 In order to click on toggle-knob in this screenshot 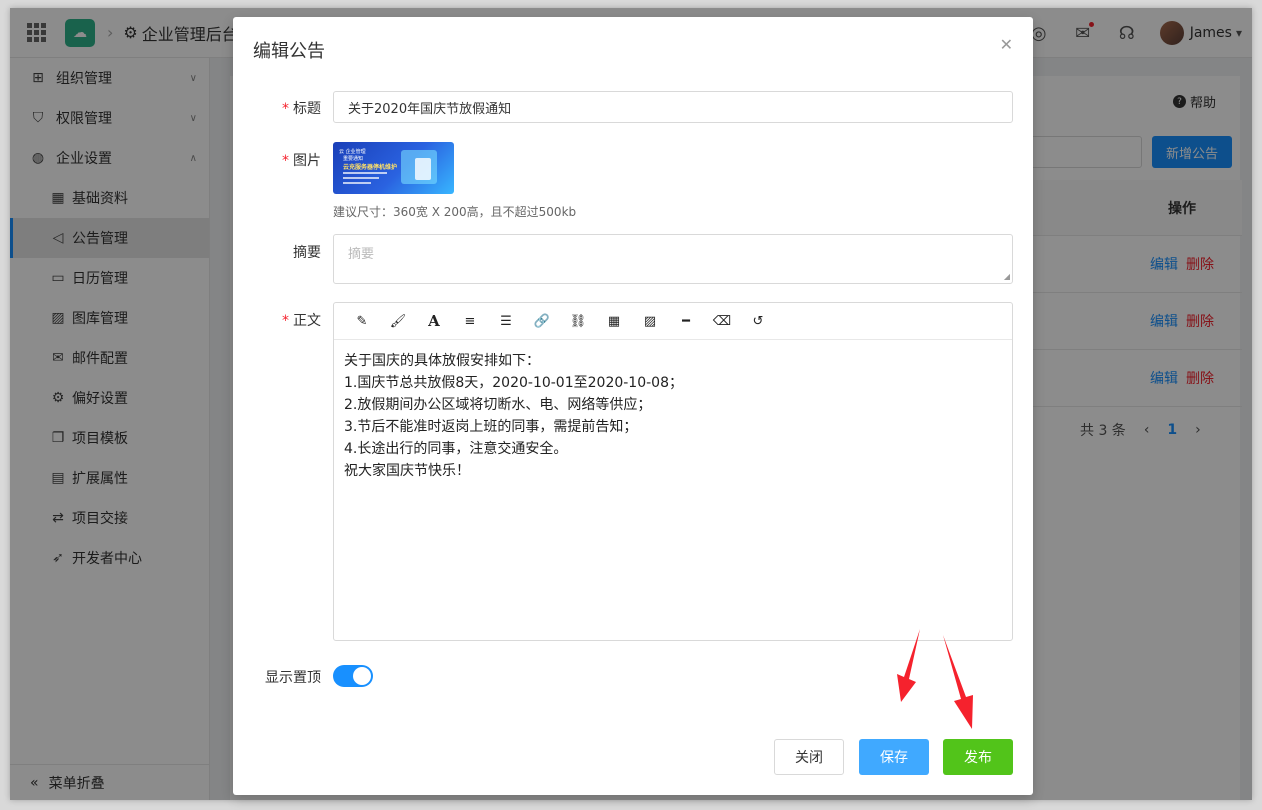, I will do `click(362, 676)`.